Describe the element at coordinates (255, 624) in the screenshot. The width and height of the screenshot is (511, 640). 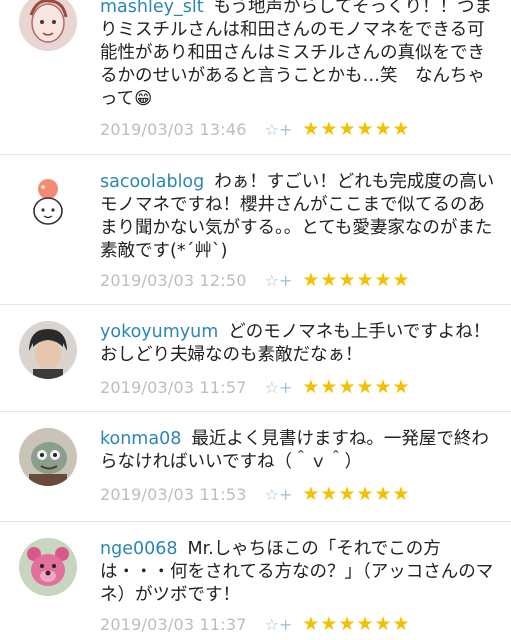
I see `comment-meta: 2019/03/03 11:37 ☆+ ★★★★★★` at that location.